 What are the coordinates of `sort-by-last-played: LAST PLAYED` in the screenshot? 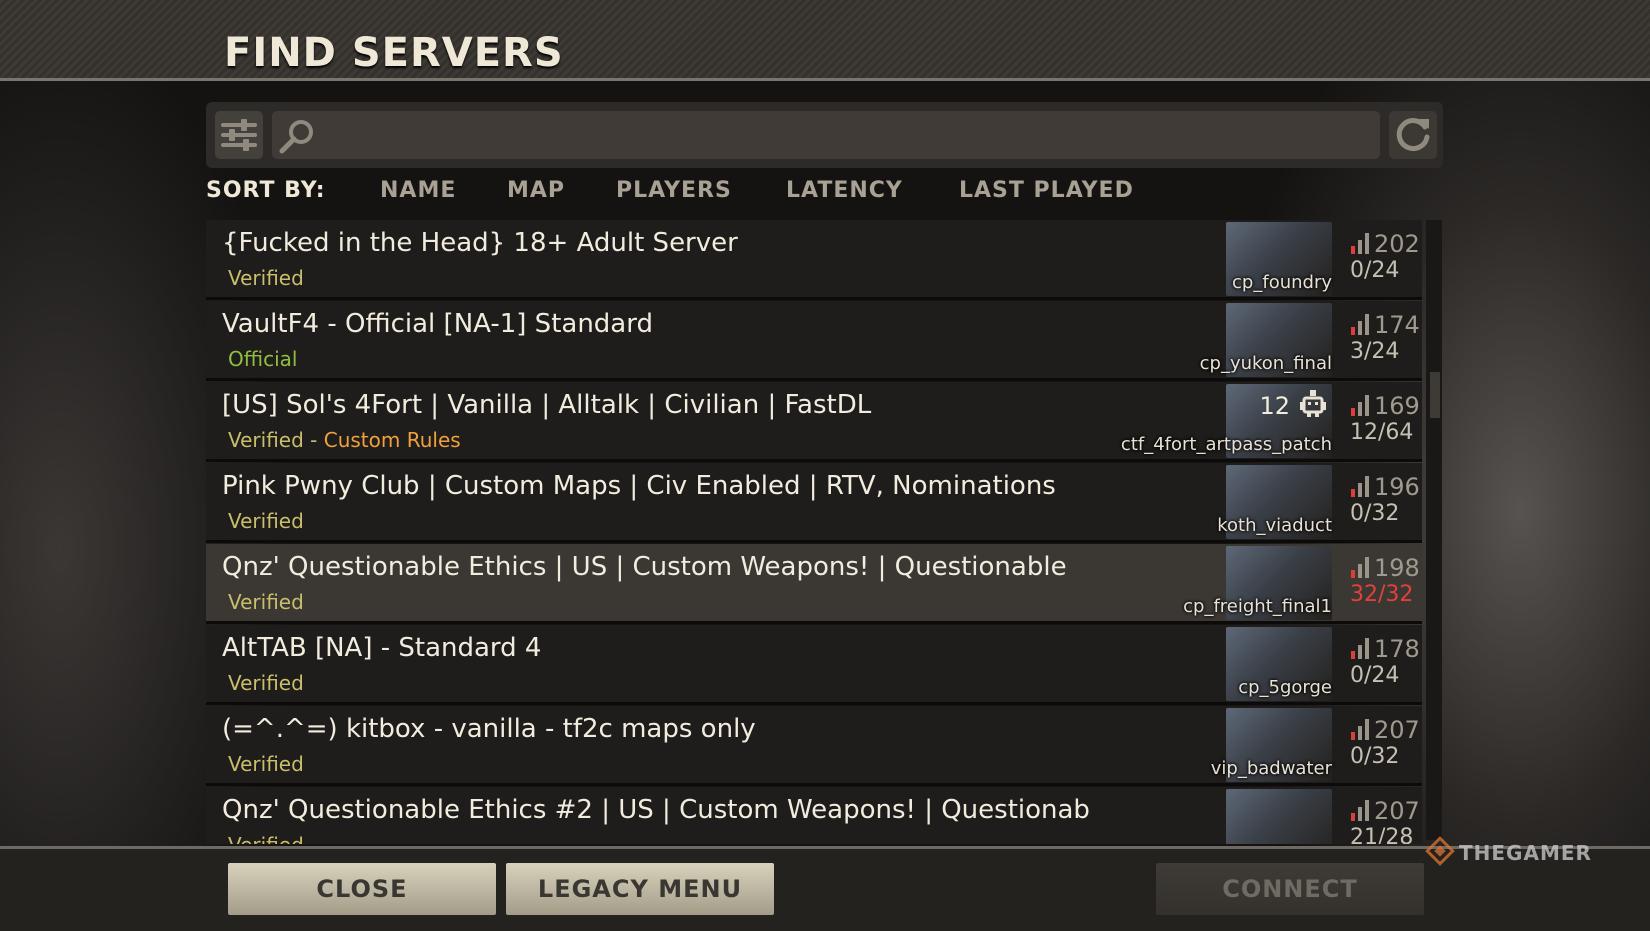 It's located at (1046, 190).